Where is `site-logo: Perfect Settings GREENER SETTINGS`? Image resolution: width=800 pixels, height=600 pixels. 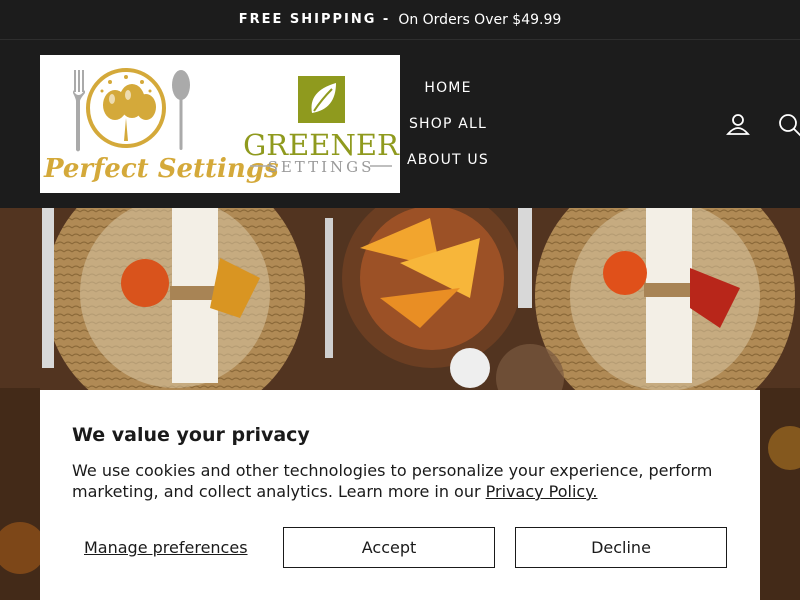 site-logo: Perfect Settings GREENER SETTINGS is located at coordinates (220, 124).